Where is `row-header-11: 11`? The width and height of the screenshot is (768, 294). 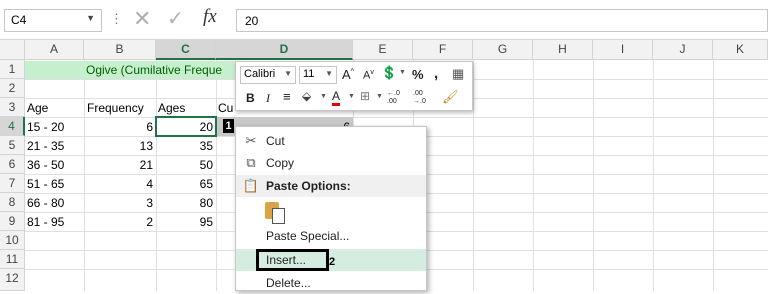 row-header-11: 11 is located at coordinates (12, 259).